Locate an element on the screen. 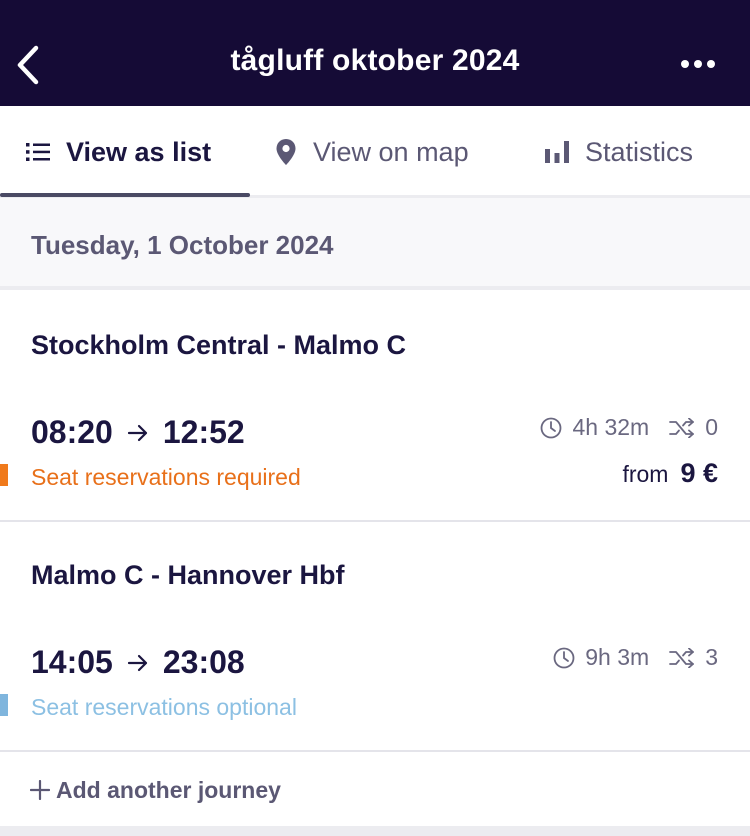 The height and width of the screenshot is (836, 750). journey-times: 08:20 12:52 is located at coordinates (138, 432).